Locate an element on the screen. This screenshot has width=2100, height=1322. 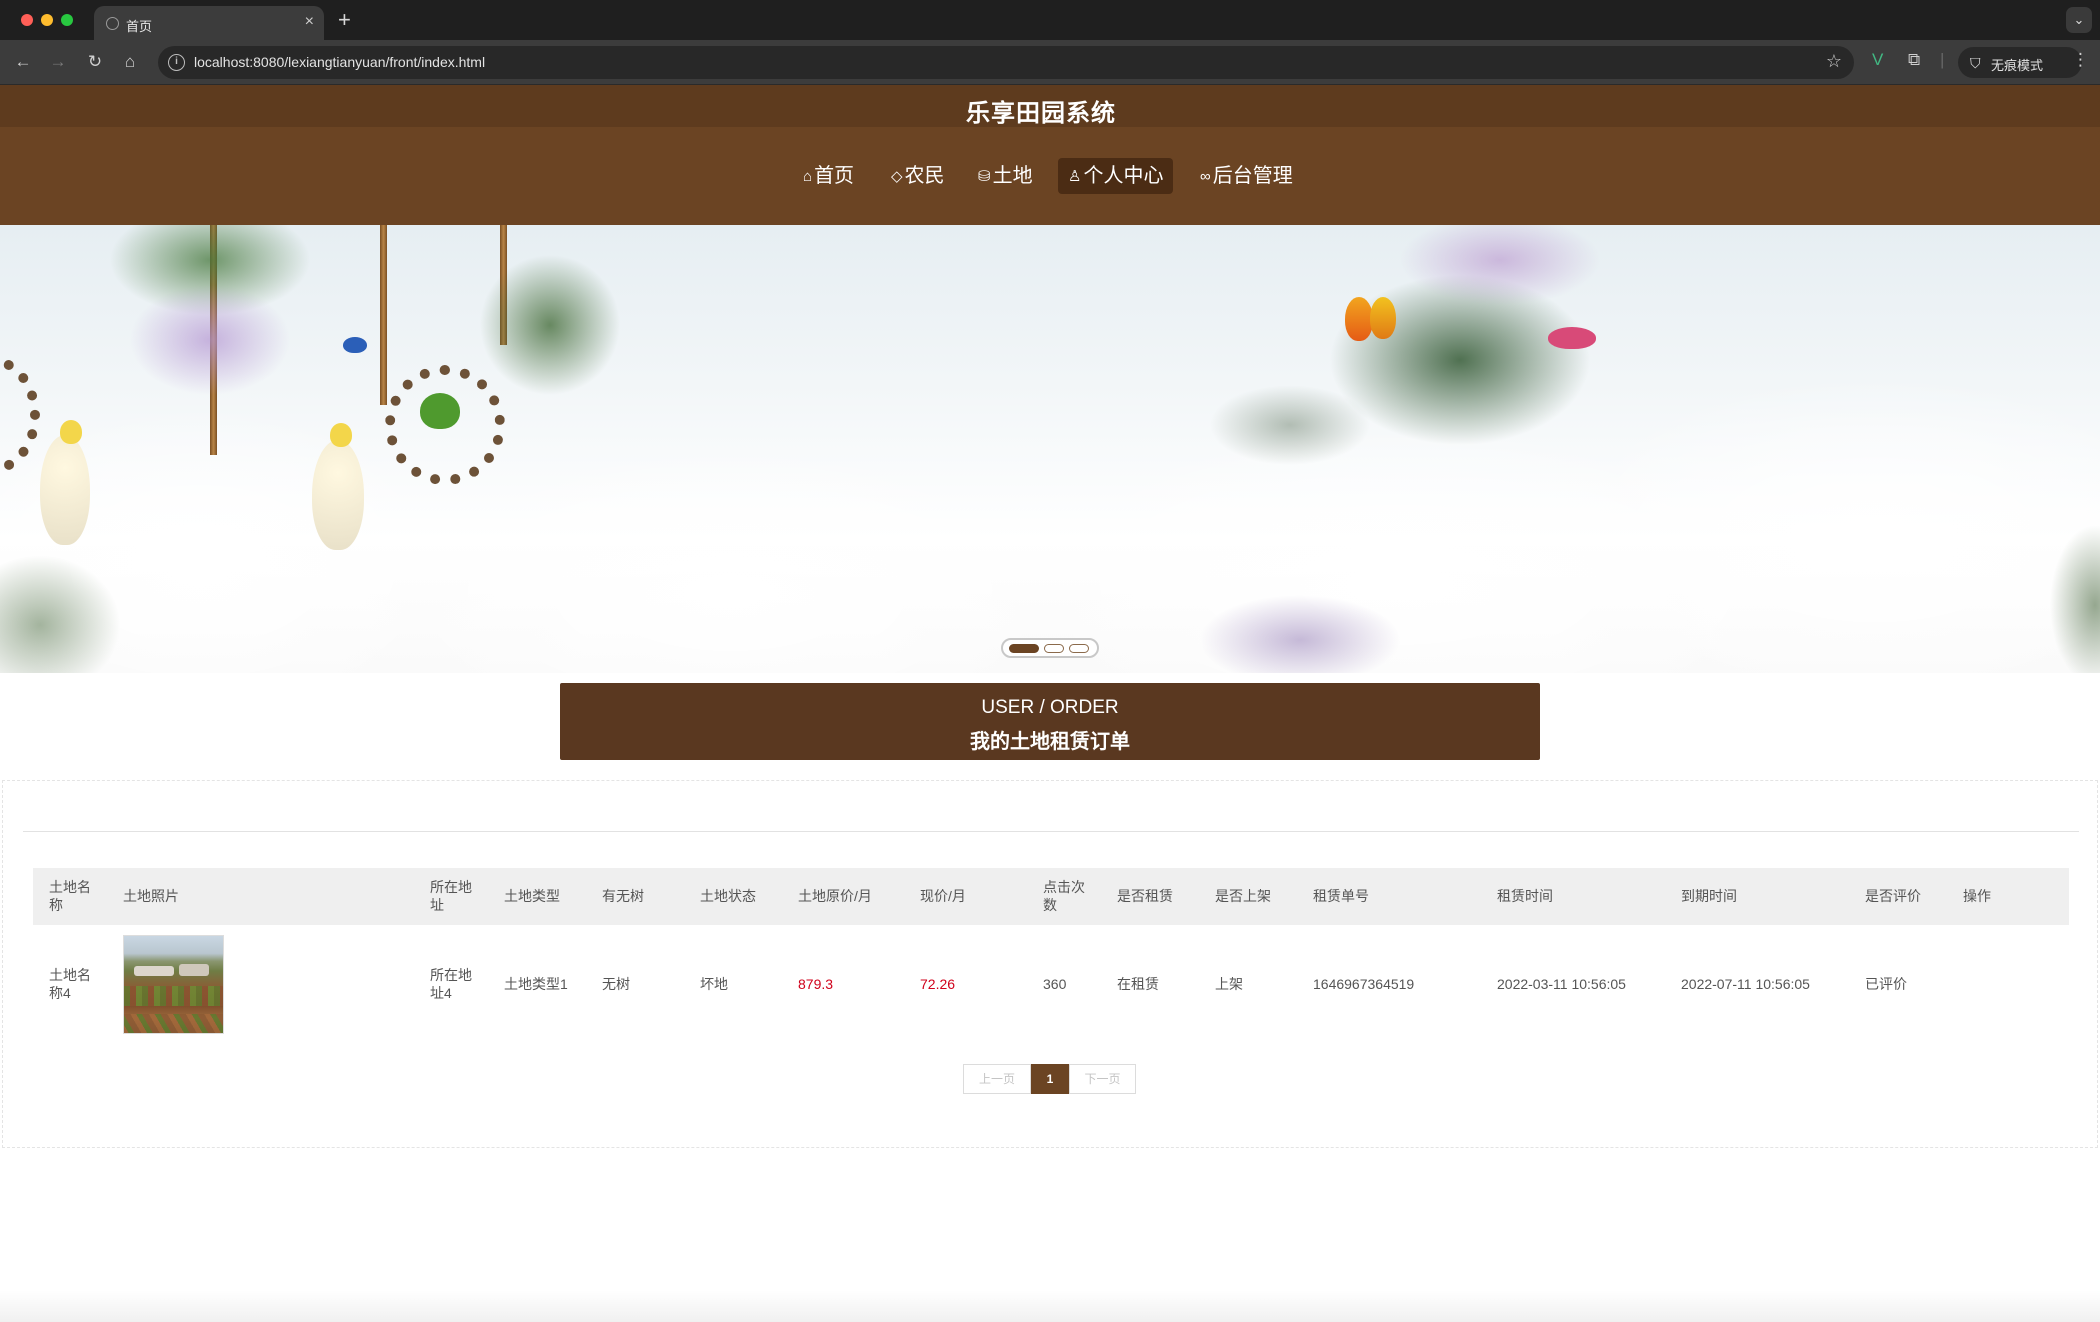
carousel-indicators is located at coordinates (1050, 648).